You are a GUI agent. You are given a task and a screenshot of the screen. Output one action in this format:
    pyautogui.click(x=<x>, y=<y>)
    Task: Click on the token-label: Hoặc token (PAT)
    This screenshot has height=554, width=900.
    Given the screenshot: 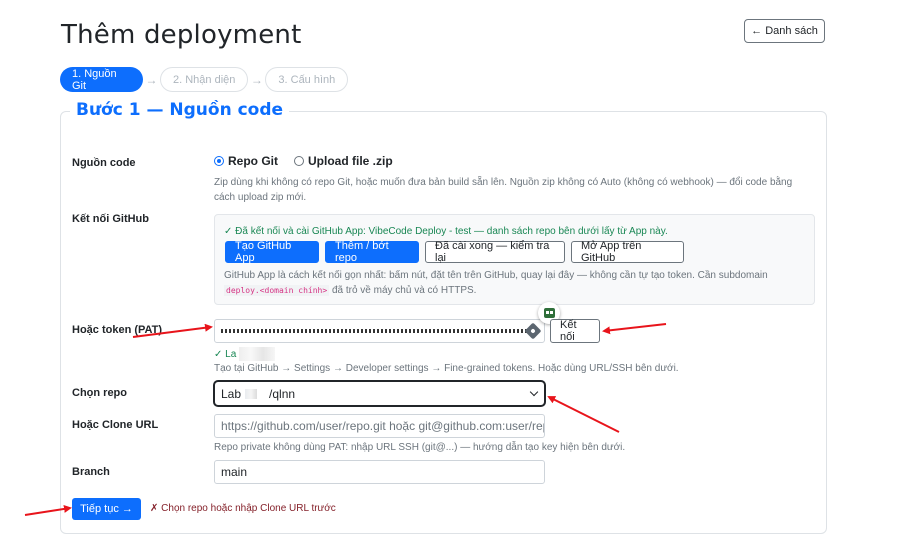 What is the action you would take?
    pyautogui.click(x=117, y=330)
    